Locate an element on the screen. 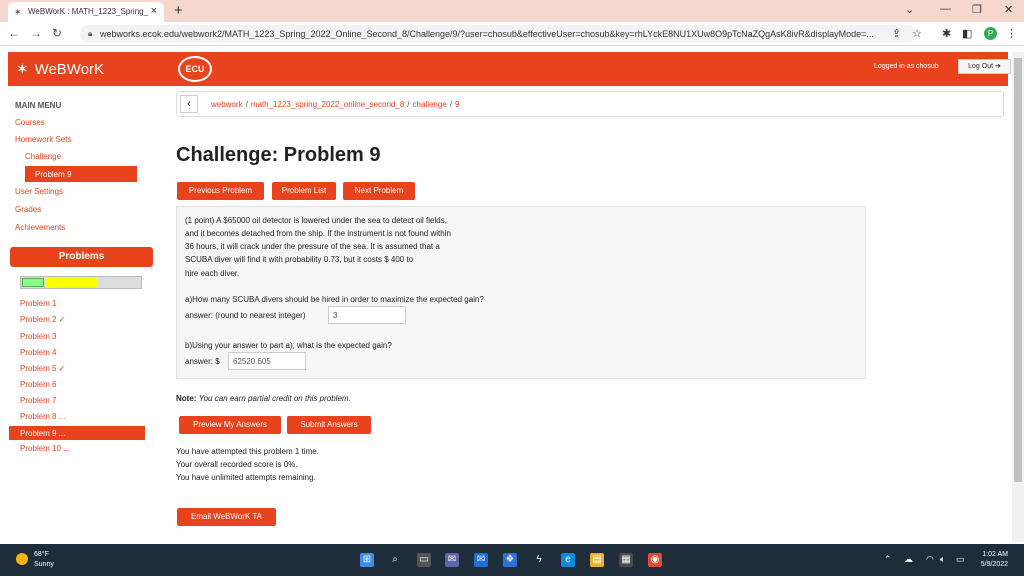 The height and width of the screenshot is (576, 1024). sidebar-item-courses: Courses is located at coordinates (30, 122).